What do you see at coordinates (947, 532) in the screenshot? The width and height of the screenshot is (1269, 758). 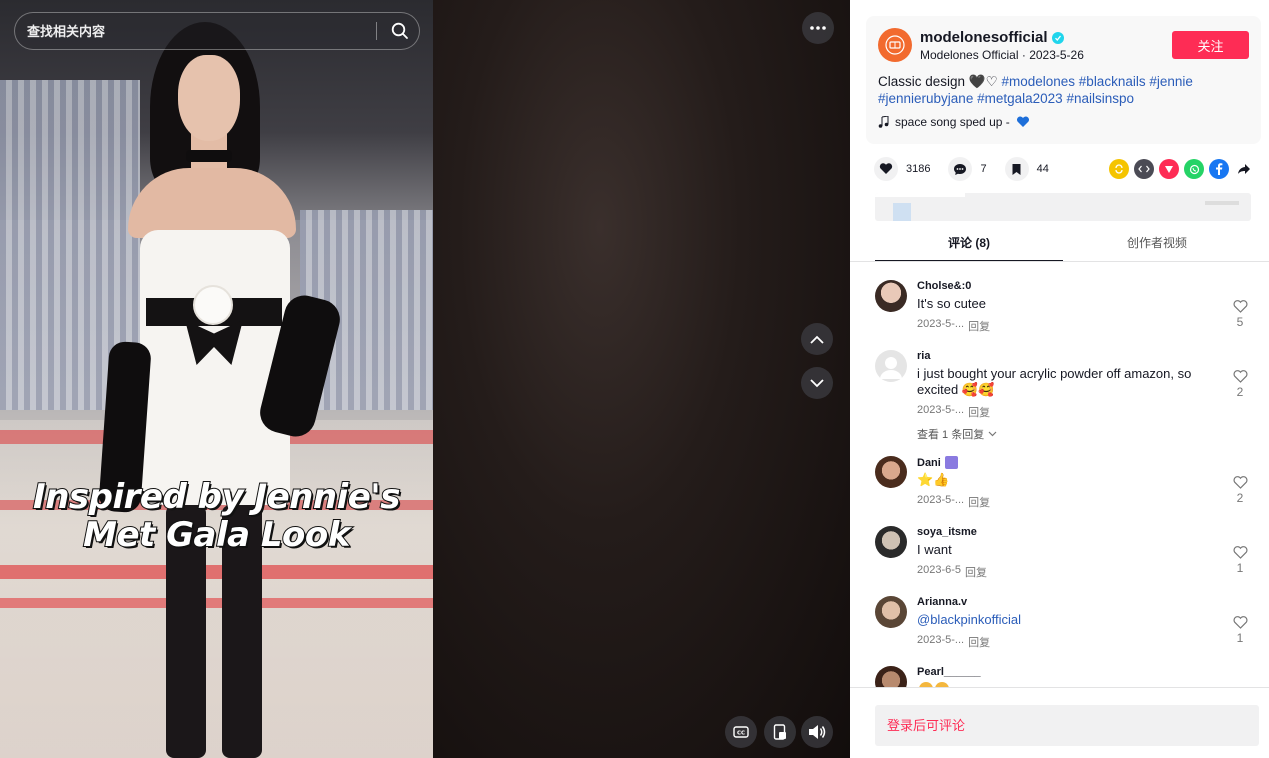 I see `comment-username: soya_itsme` at bounding box center [947, 532].